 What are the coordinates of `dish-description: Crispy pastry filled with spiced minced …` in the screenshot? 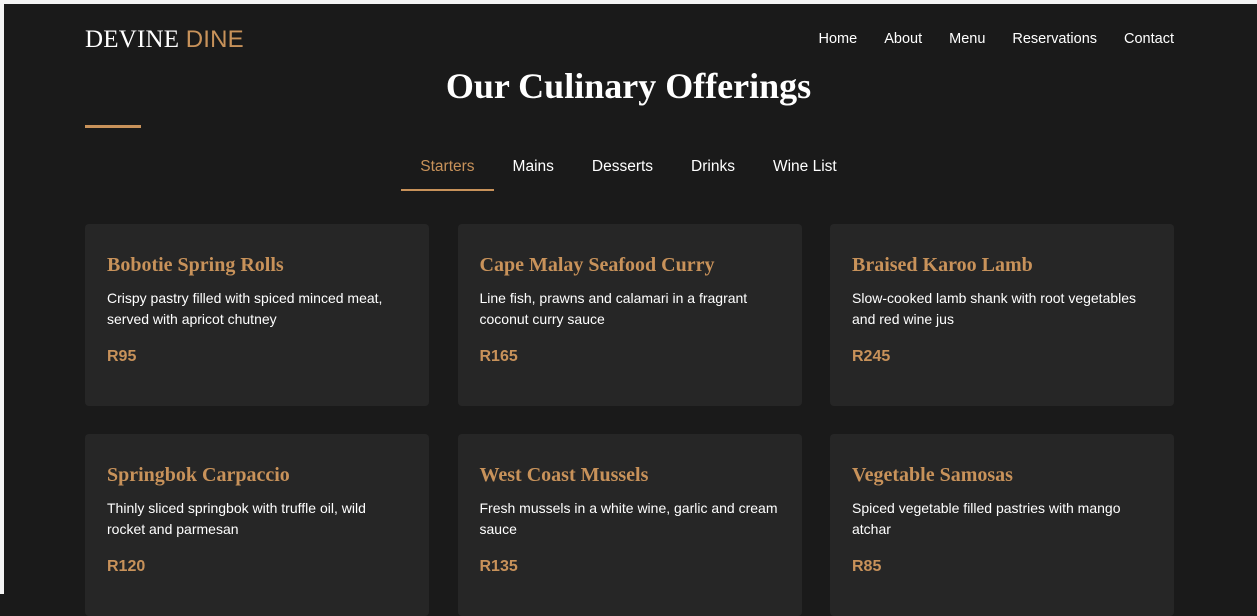 It's located at (245, 308).